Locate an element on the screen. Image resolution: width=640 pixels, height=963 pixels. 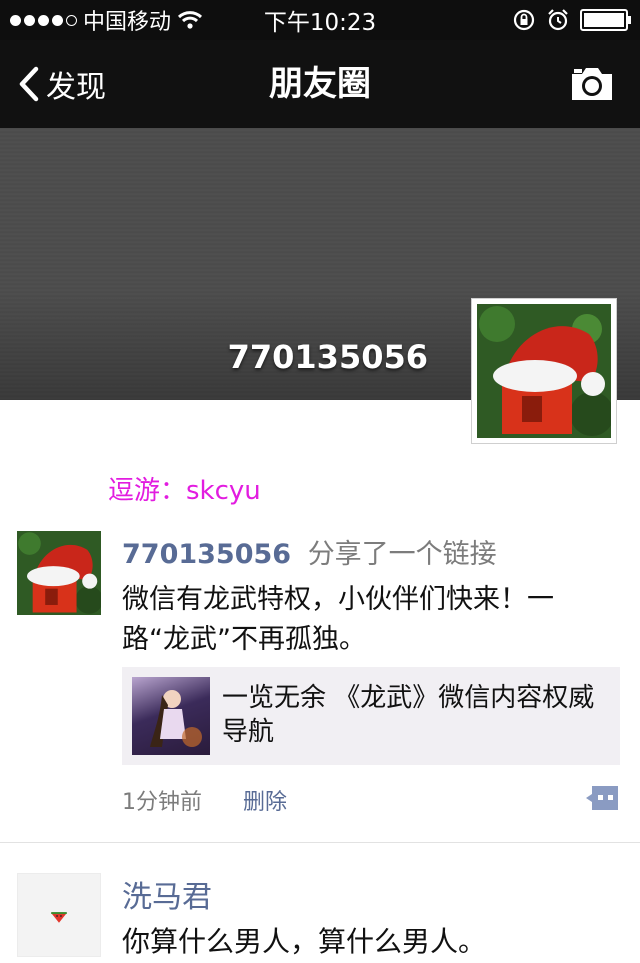
delete-link: 删除 is located at coordinates (265, 802).